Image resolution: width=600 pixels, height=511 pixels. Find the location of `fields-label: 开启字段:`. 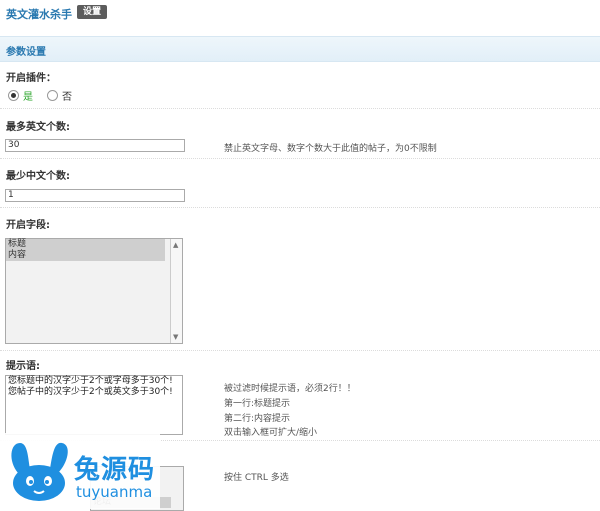

fields-label: 开启字段: is located at coordinates (28, 225).